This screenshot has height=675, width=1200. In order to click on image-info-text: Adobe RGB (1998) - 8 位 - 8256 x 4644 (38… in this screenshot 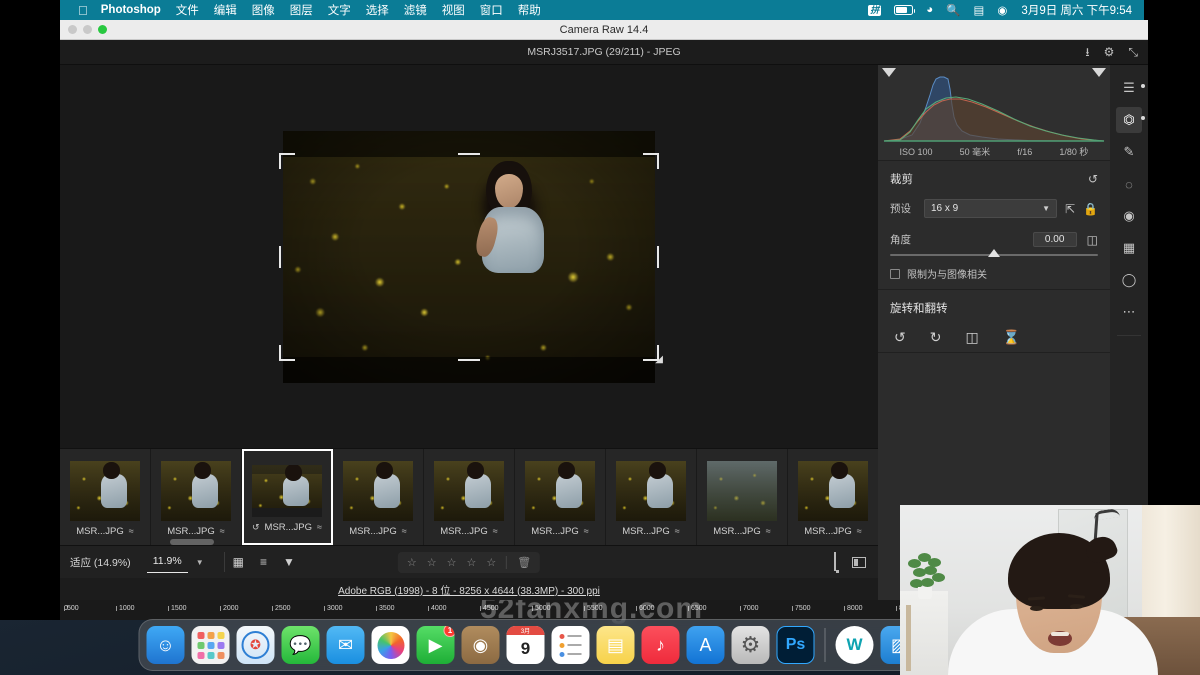, I will do `click(469, 589)`.